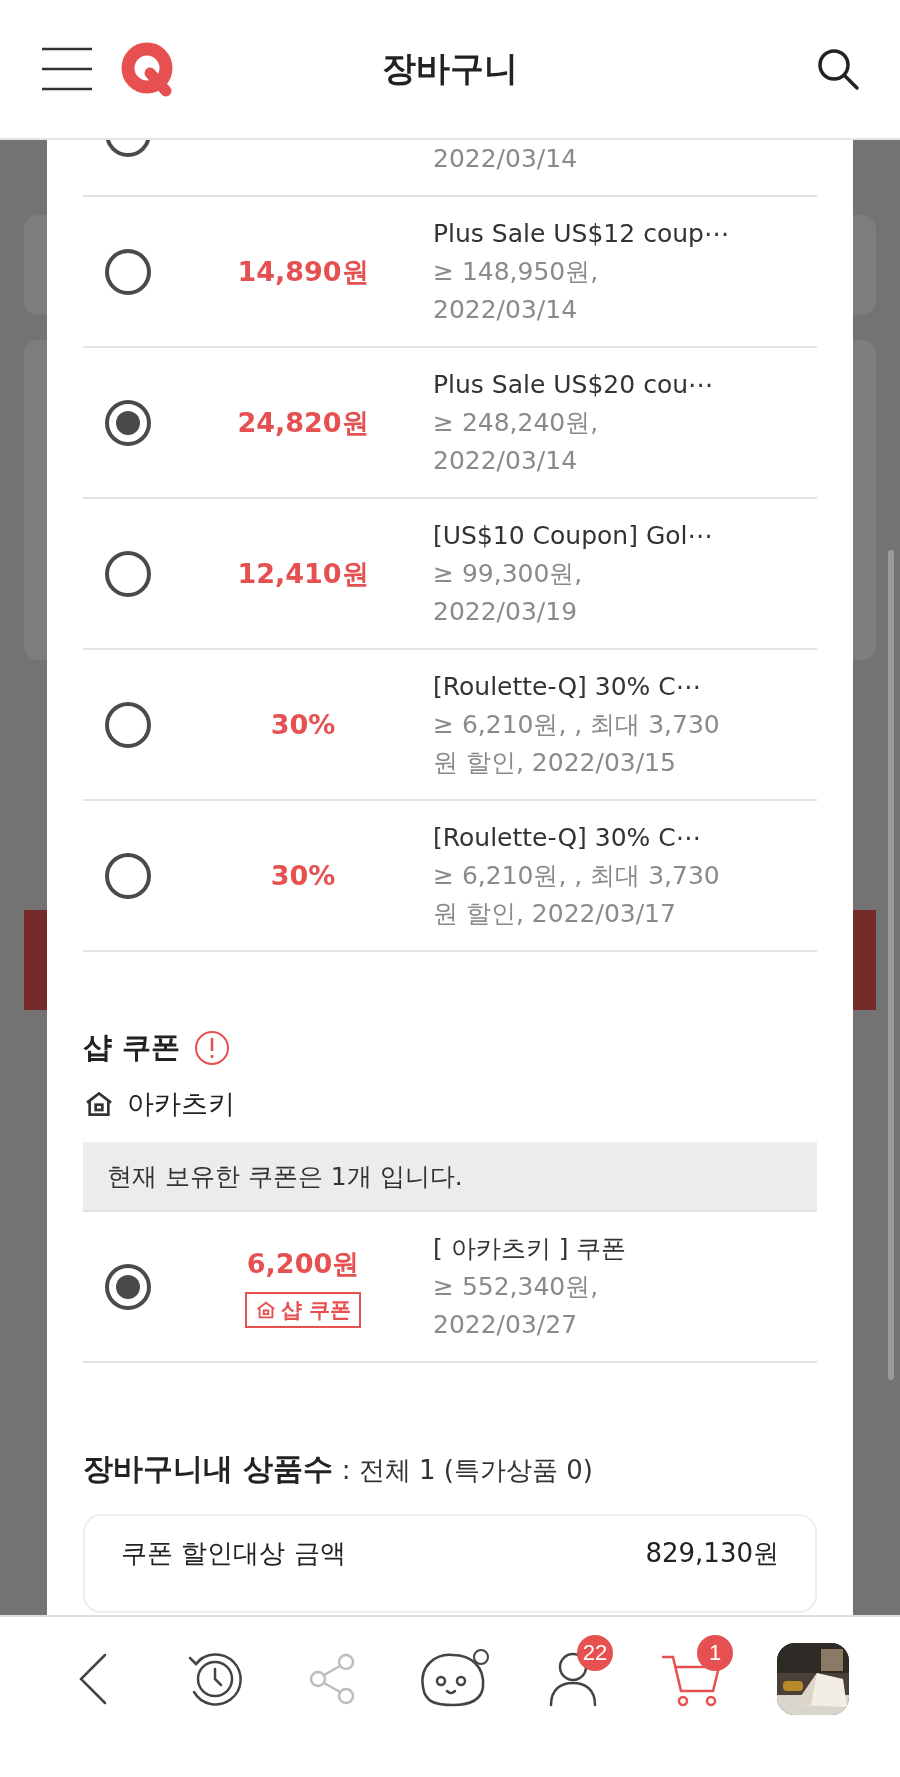 This screenshot has height=1777, width=900. Describe the element at coordinates (516, 1286) in the screenshot. I see `coupon-detail: ≥ 552,340원,` at that location.